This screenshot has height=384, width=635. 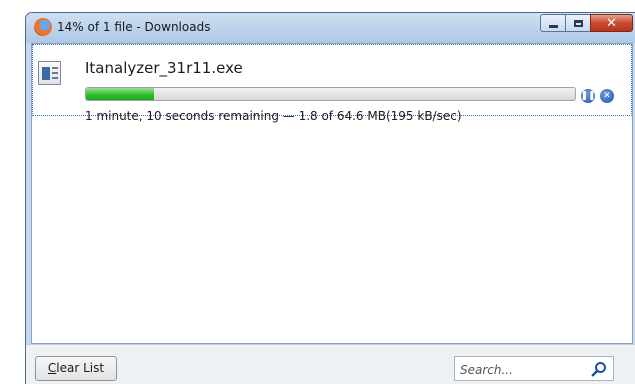 What do you see at coordinates (43, 27) in the screenshot?
I see `firefox-icon` at bounding box center [43, 27].